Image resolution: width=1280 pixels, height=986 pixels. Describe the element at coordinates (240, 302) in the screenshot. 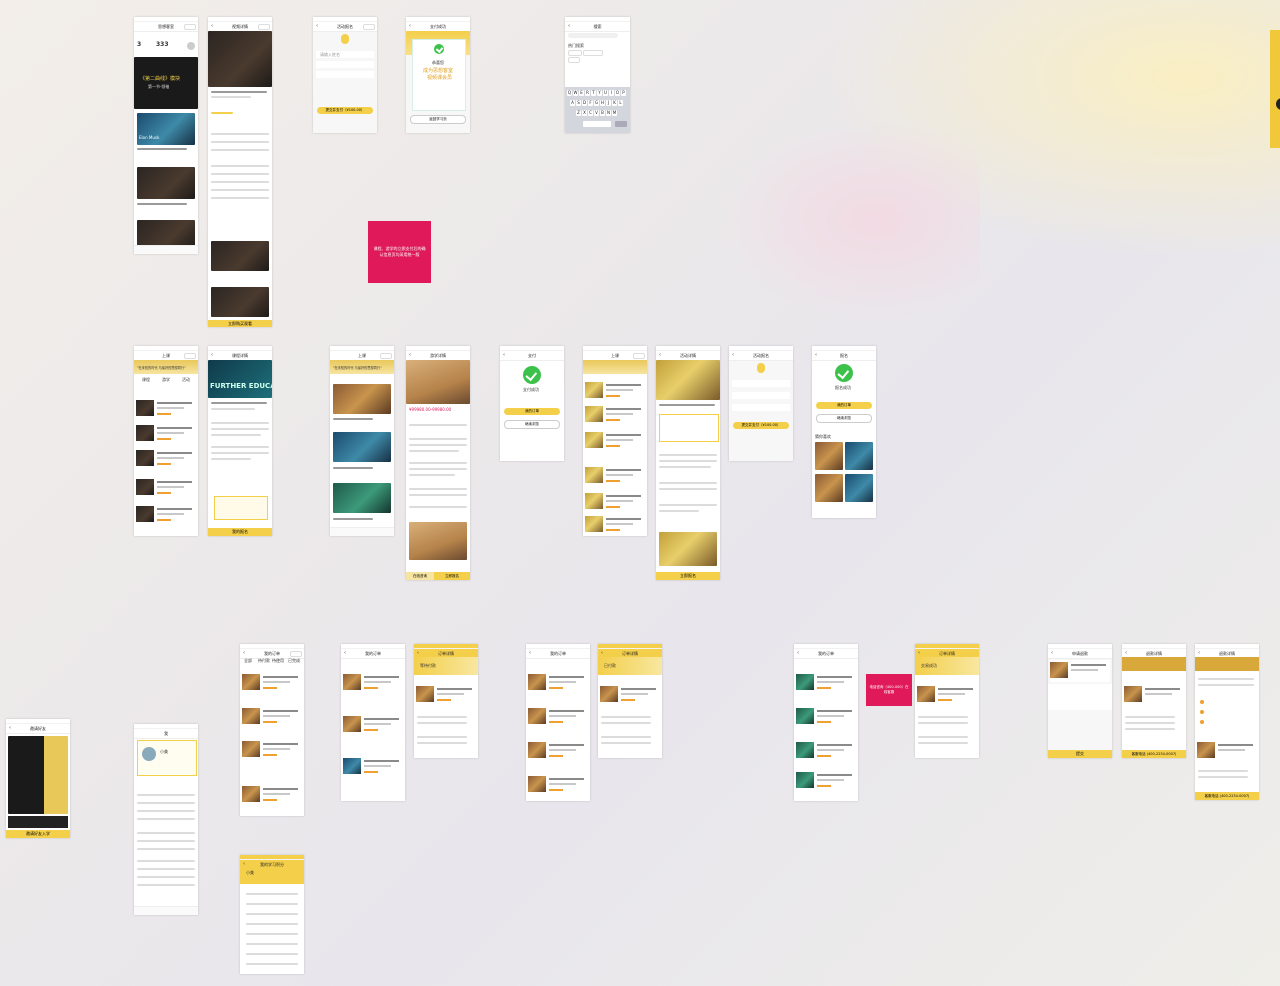

I see `video-thumbnail-locked` at that location.